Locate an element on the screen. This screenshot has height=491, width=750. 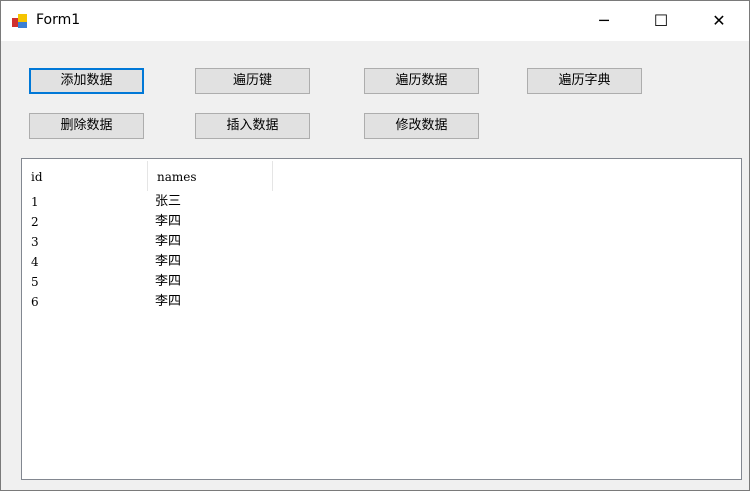
cell-id: 3 is located at coordinates (35, 242).